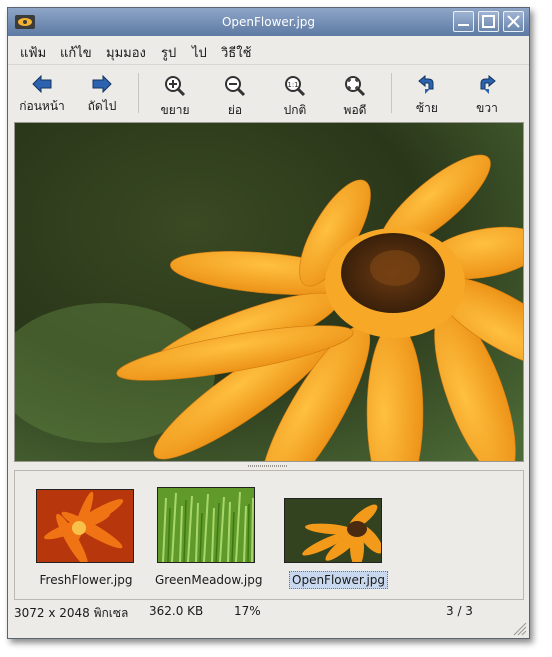  I want to click on thumbnail-freshflower, so click(85, 526).